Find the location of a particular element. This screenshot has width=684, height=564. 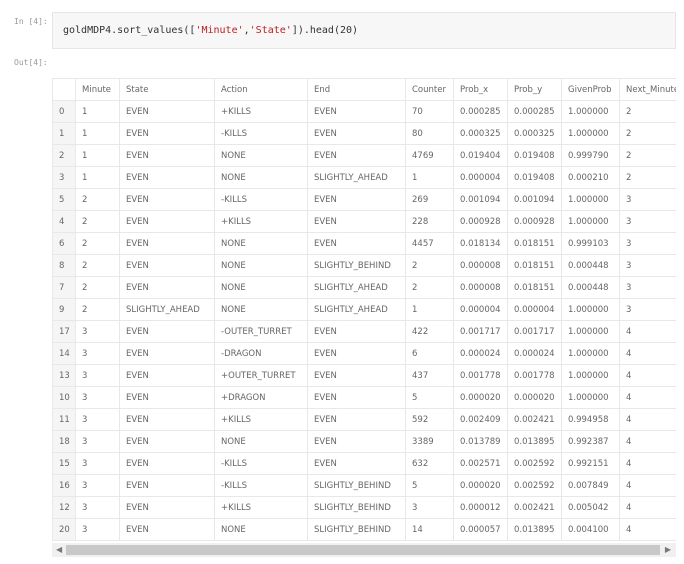

scroll-left-icon: ◀ is located at coordinates (59, 549).